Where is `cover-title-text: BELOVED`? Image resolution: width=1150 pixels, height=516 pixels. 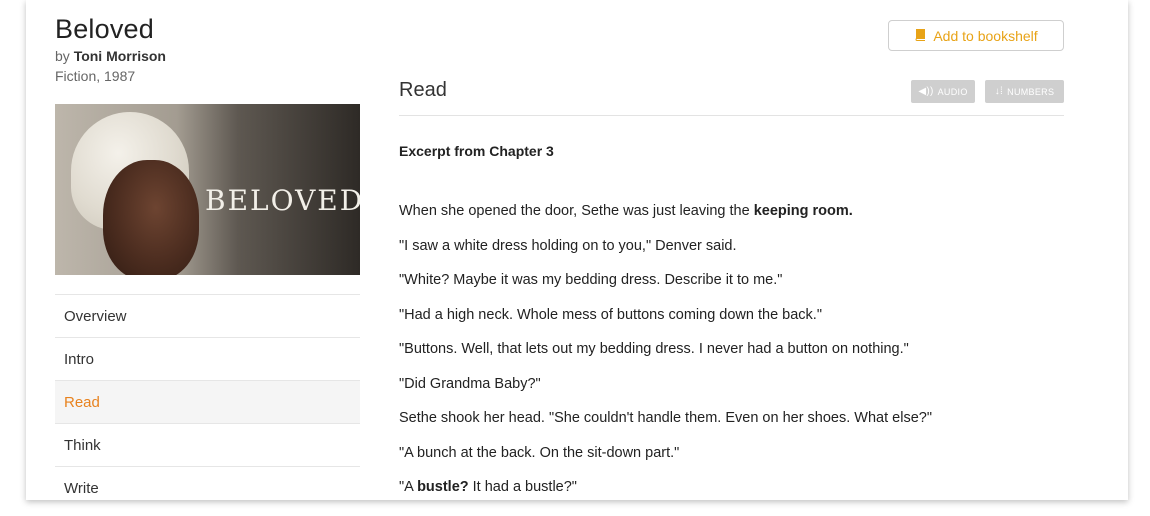
cover-title-text: BELOVED is located at coordinates (282, 200).